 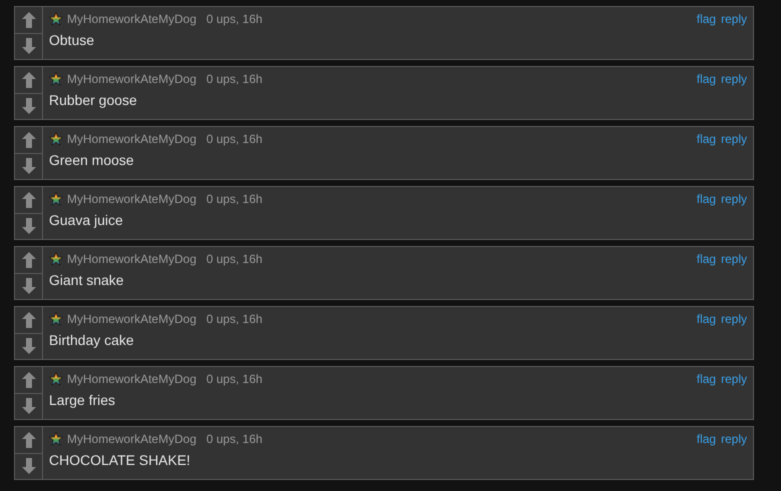 I want to click on comment-text: Rubber goose, so click(x=93, y=100).